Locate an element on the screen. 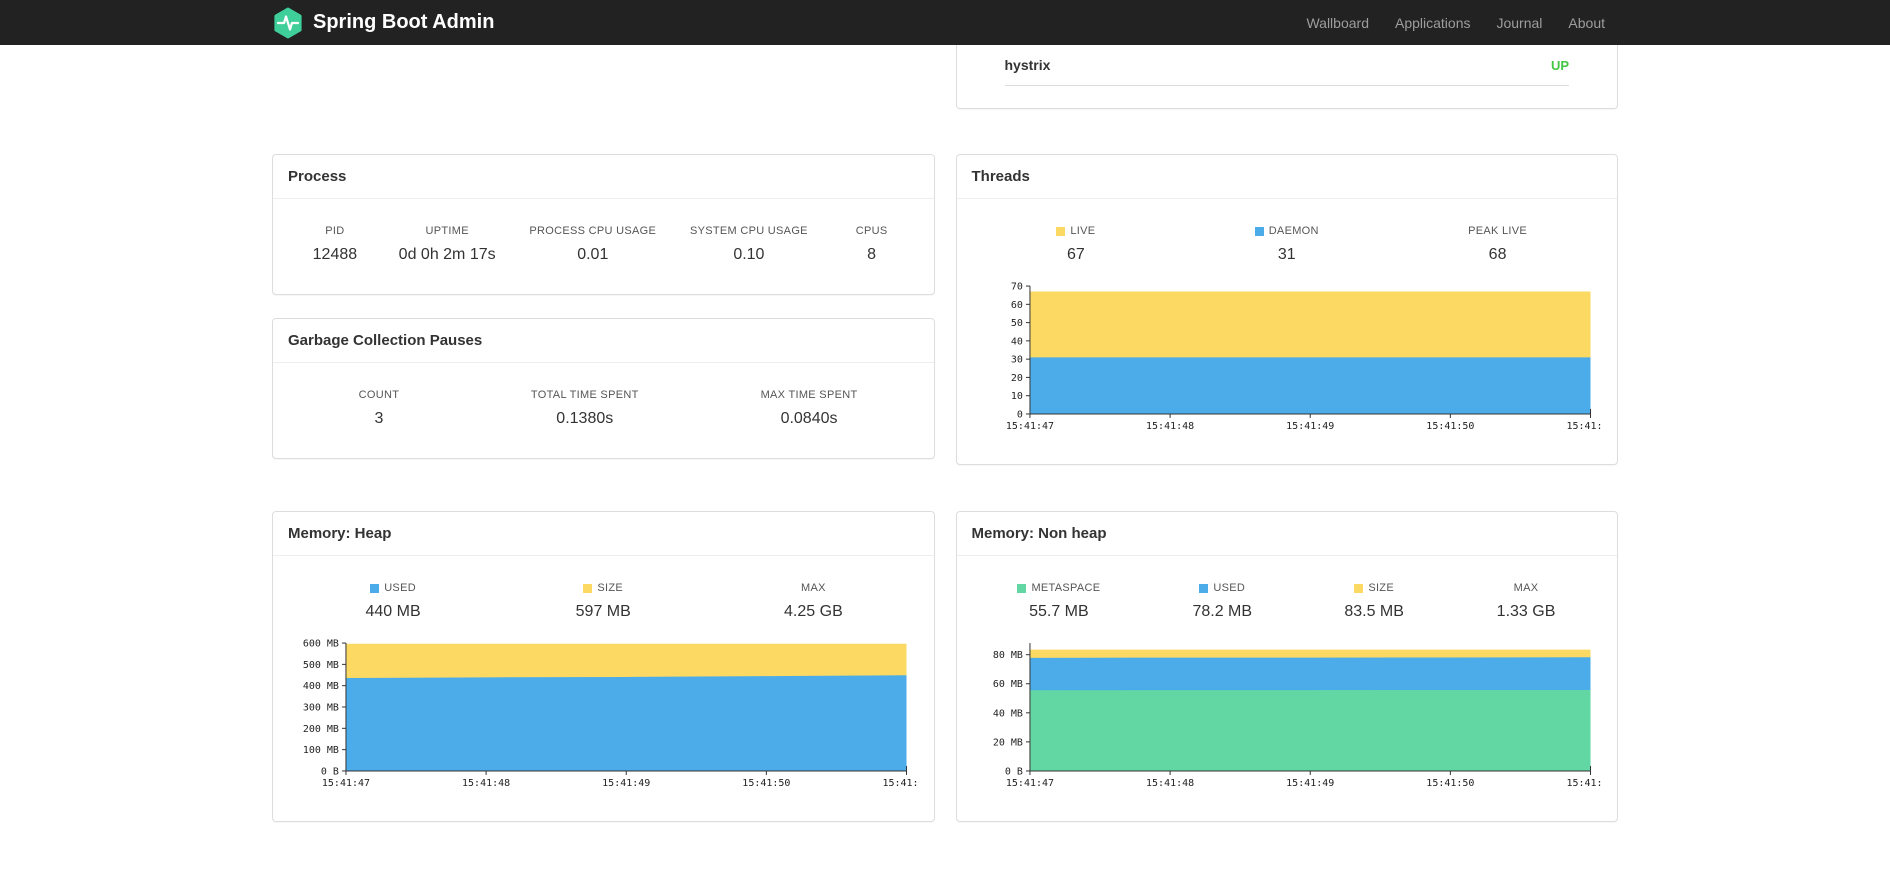 The height and width of the screenshot is (892, 1890). stat-value: 0.01 is located at coordinates (593, 254).